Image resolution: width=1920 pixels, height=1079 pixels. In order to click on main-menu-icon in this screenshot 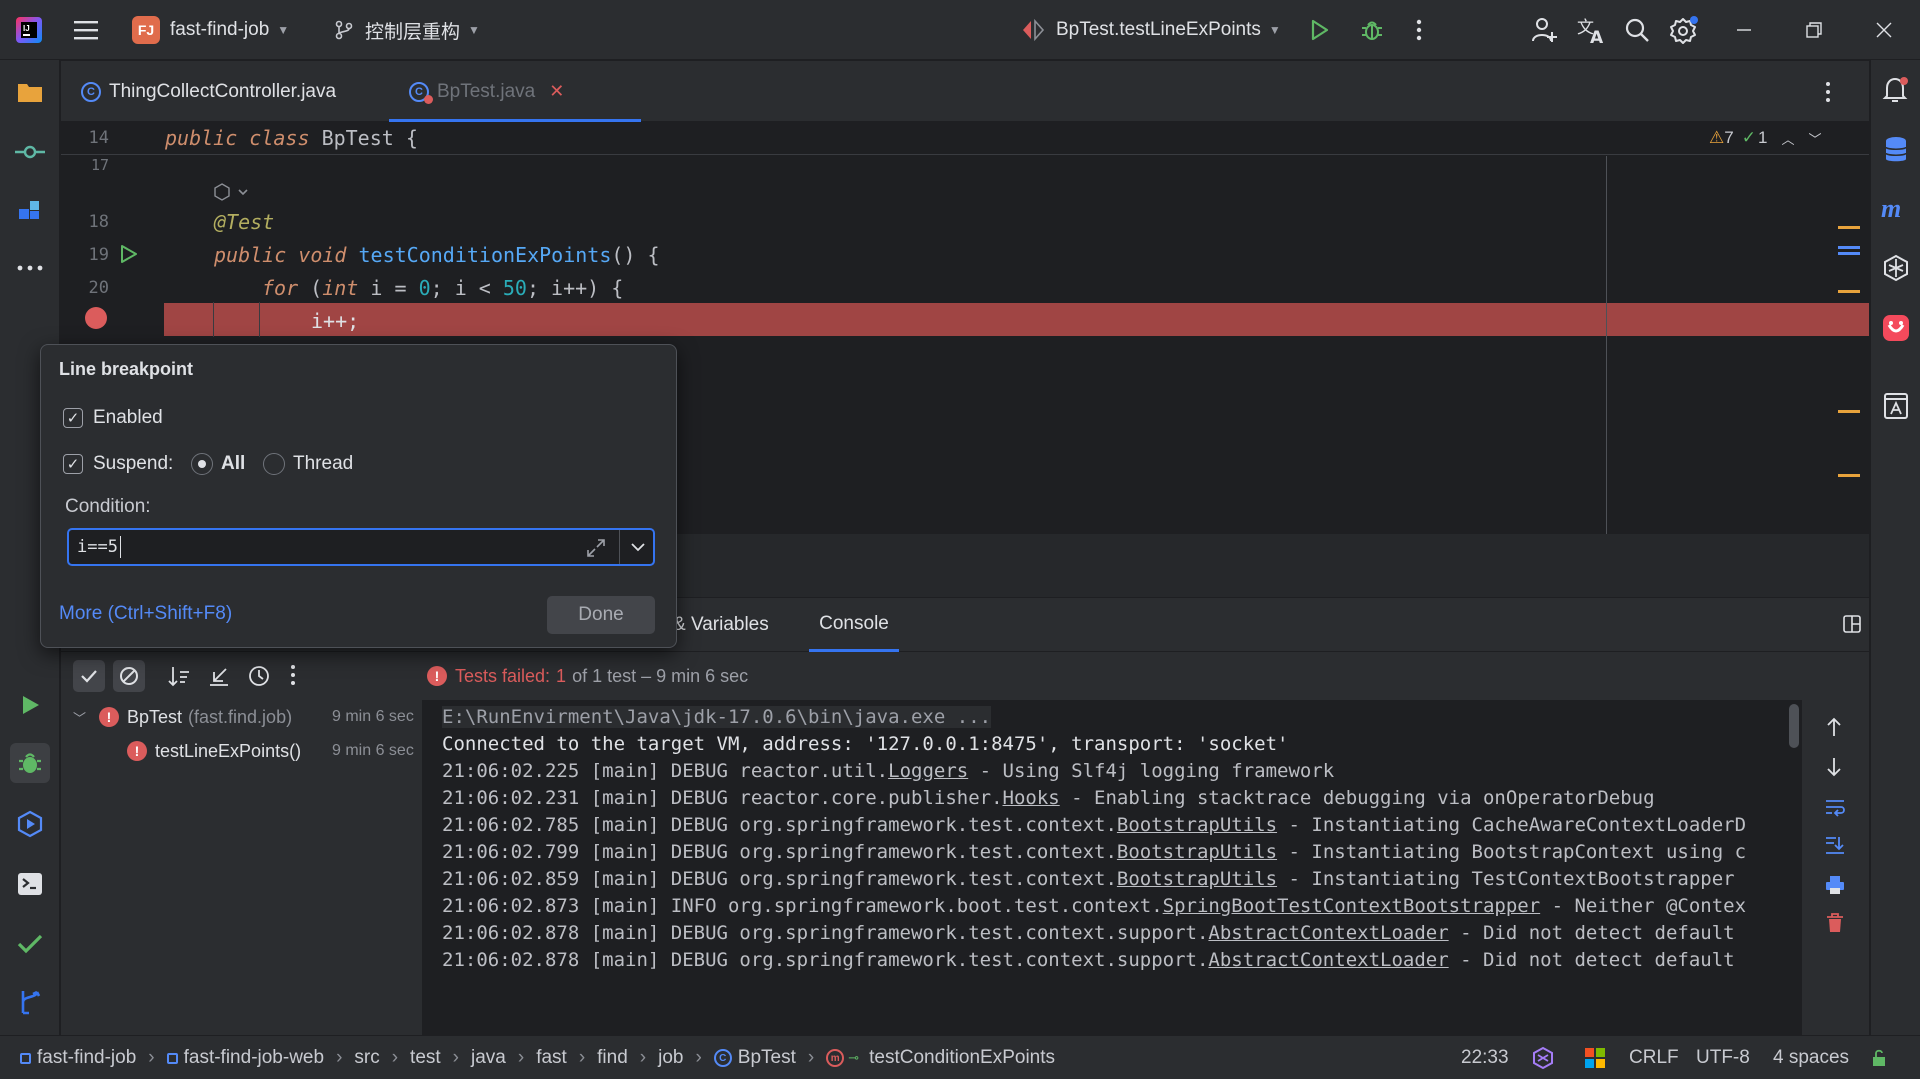, I will do `click(86, 30)`.